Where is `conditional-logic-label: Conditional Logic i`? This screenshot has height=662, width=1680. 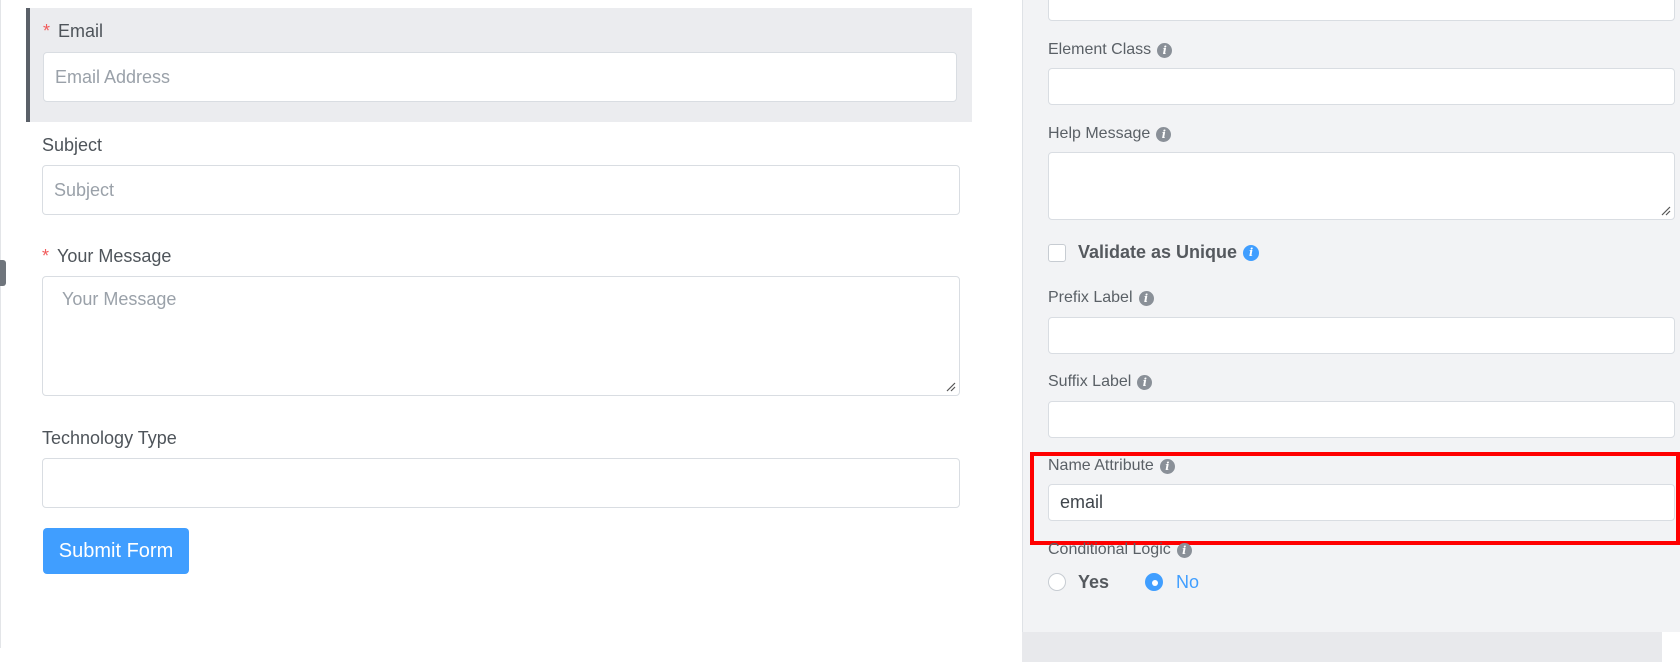
conditional-logic-label: Conditional Logic i is located at coordinates (1120, 550).